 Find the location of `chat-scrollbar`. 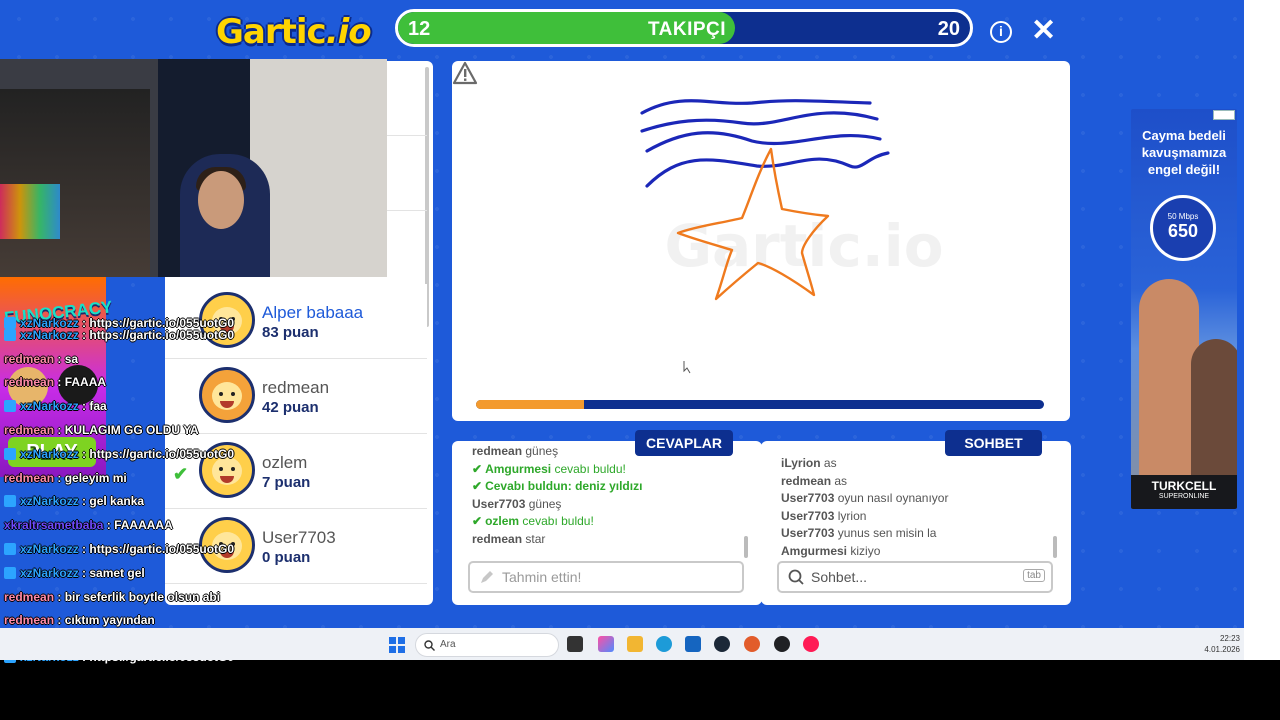

chat-scrollbar is located at coordinates (1055, 547).